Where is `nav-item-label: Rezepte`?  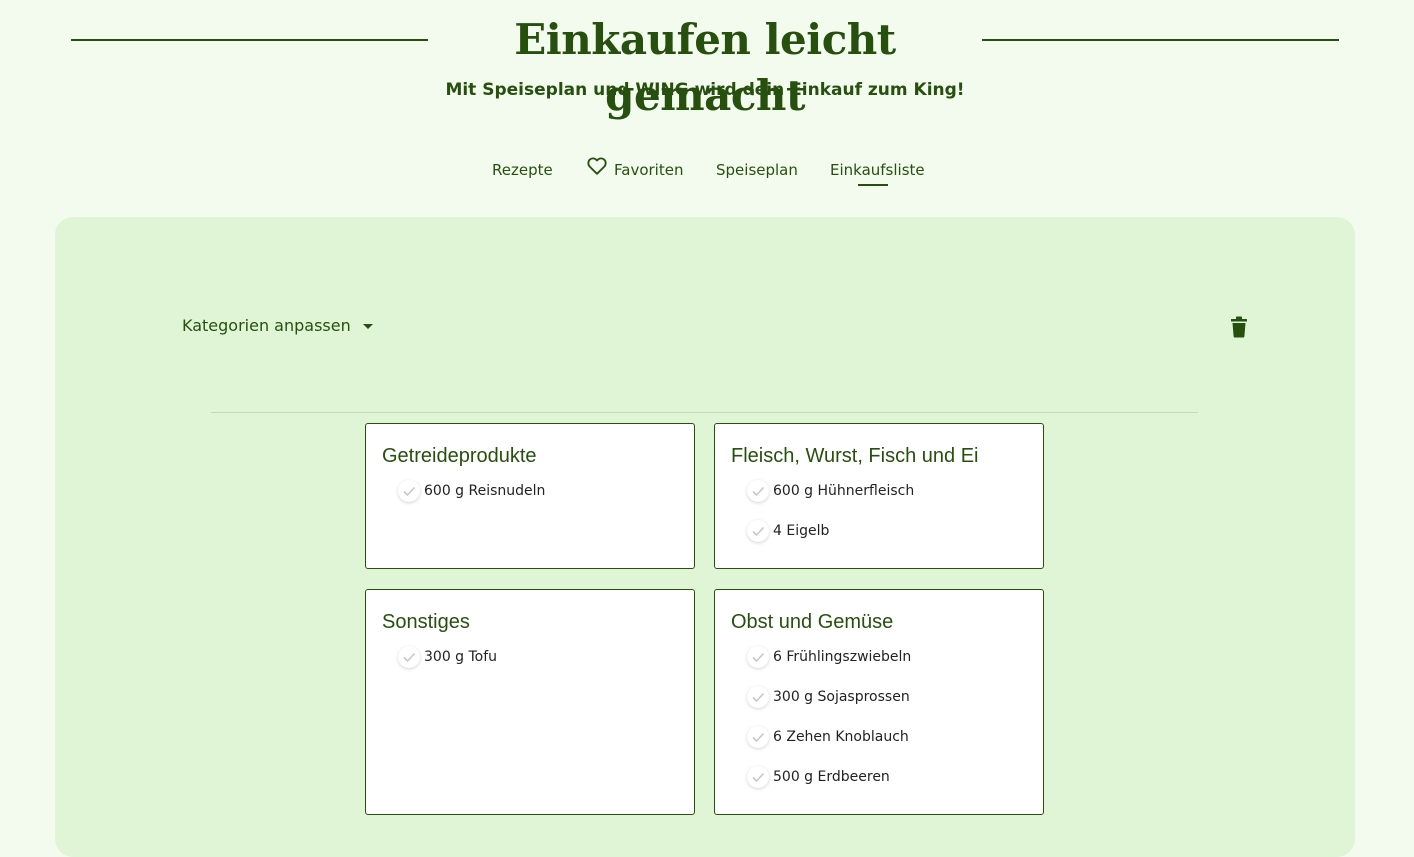 nav-item-label: Rezepte is located at coordinates (522, 170).